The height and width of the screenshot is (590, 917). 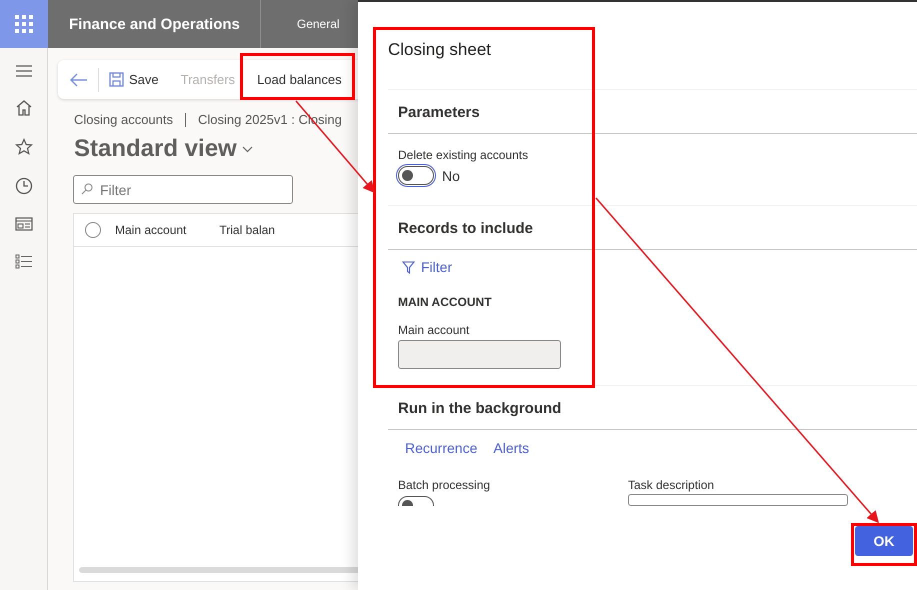 I want to click on back-arrow-icon, so click(x=79, y=79).